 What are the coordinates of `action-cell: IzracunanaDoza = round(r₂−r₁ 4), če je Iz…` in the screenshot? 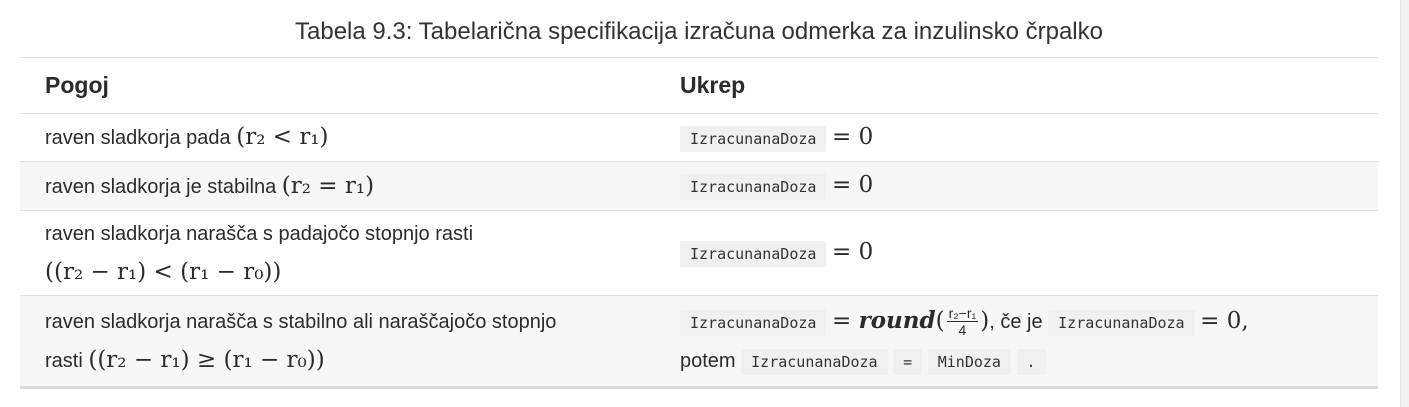 It's located at (1016, 341).